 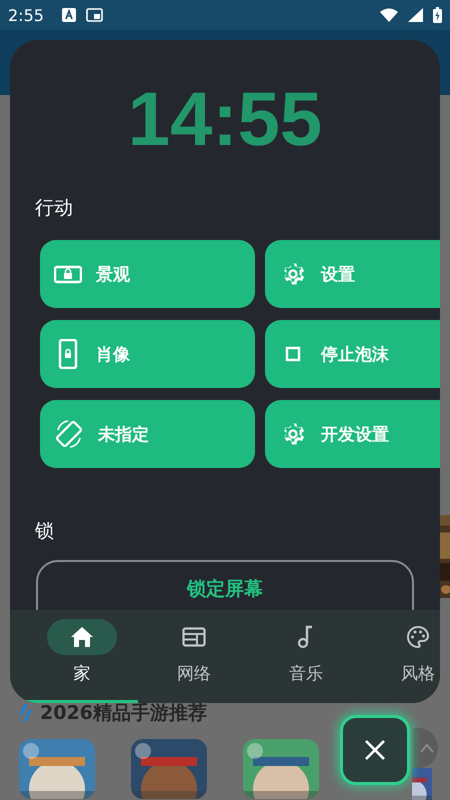 I want to click on section-title: 锁, so click(x=44, y=531).